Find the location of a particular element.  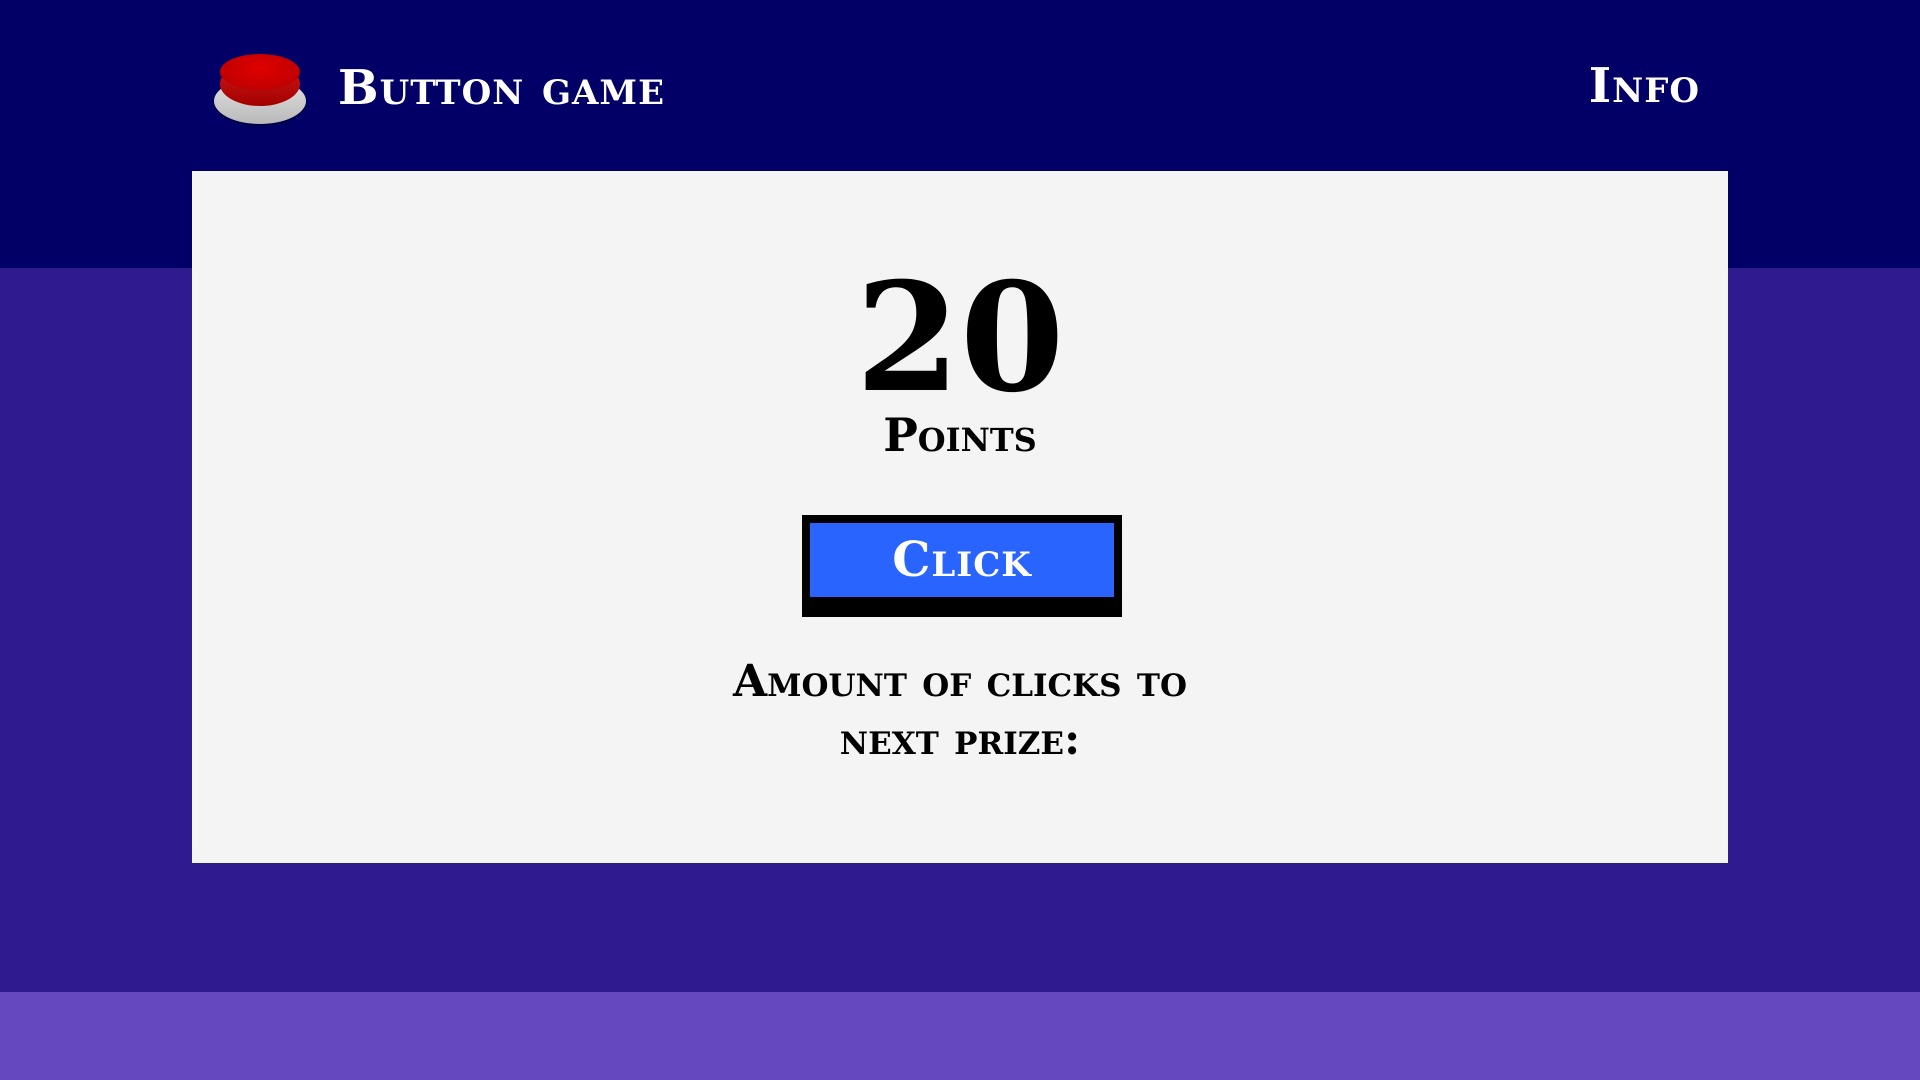

click-button: Click is located at coordinates (962, 566).